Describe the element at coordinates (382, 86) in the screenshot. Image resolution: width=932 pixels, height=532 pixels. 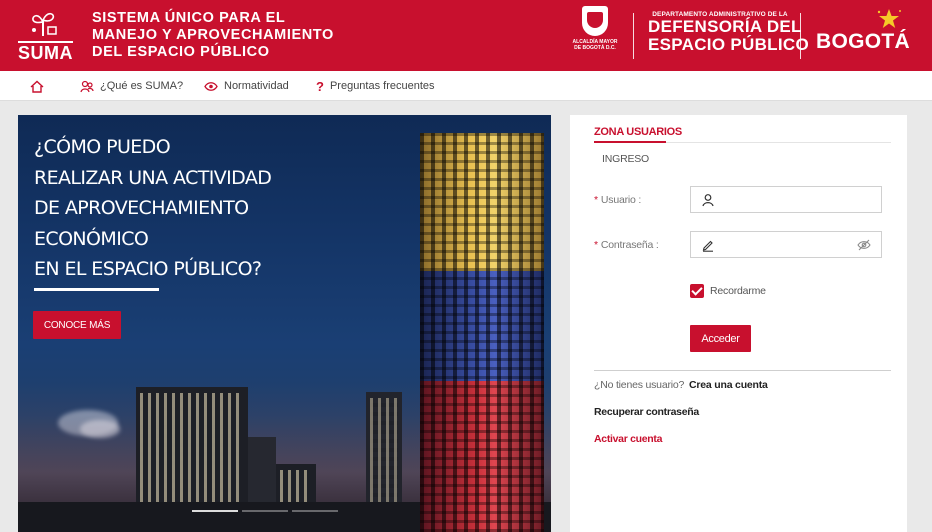
I see `nav-item-label: Preguntas frecuentes` at that location.